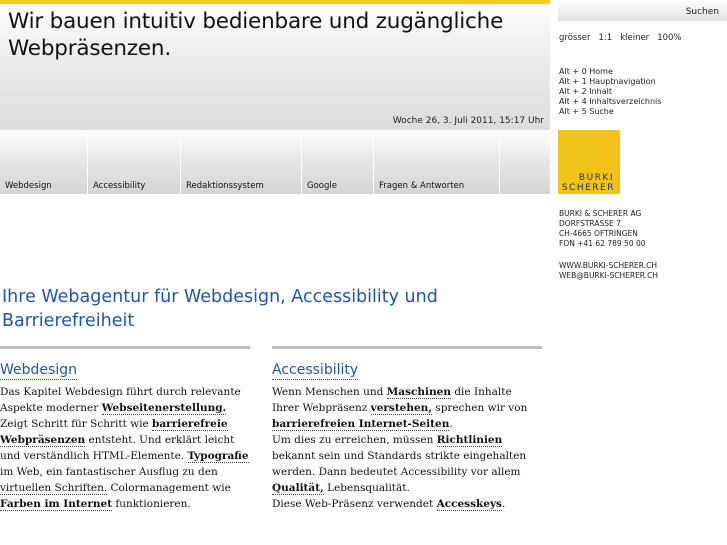 The height and width of the screenshot is (545, 727). What do you see at coordinates (590, 223) in the screenshot?
I see `address-line: DORFSTRASSE 7` at bounding box center [590, 223].